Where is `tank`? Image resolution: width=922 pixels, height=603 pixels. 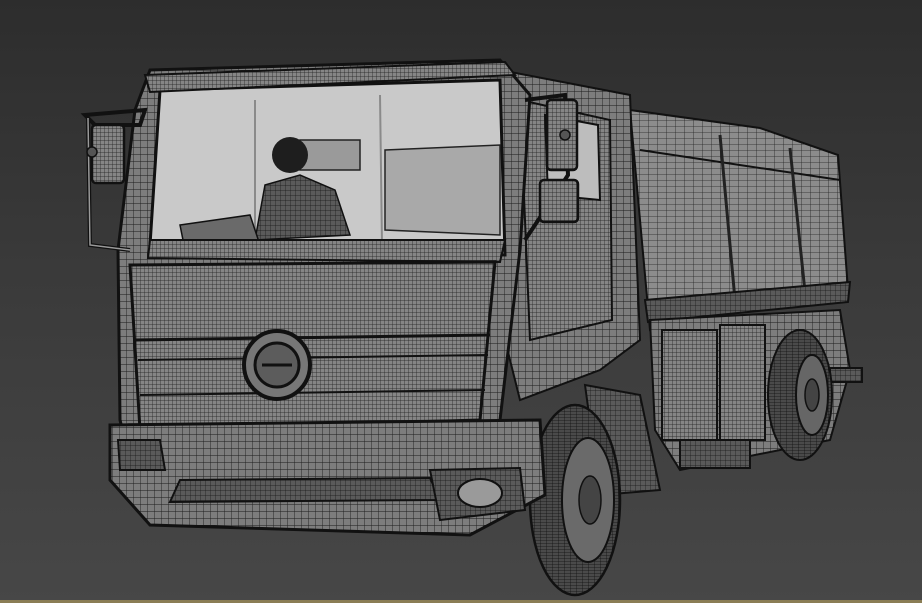 tank is located at coordinates (740, 220).